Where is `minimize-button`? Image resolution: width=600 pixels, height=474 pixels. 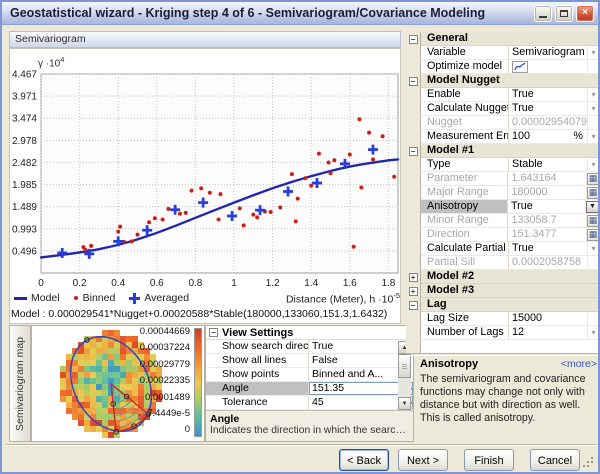
minimize-button is located at coordinates (543, 13).